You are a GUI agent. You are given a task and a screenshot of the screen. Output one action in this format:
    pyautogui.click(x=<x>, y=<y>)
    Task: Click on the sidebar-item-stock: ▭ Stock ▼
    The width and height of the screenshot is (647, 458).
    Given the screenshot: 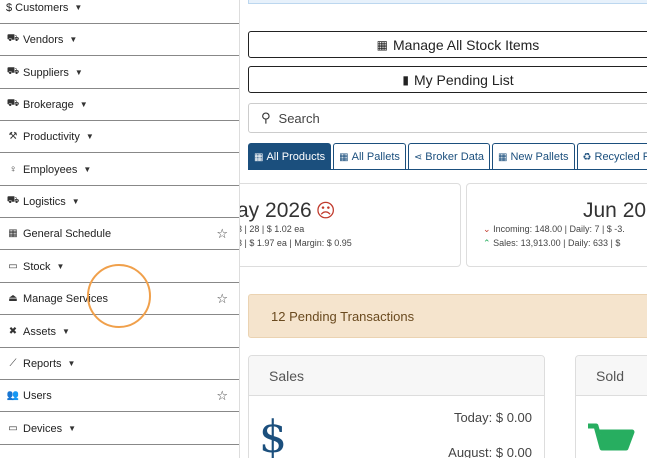 What is the action you would take?
    pyautogui.click(x=119, y=267)
    